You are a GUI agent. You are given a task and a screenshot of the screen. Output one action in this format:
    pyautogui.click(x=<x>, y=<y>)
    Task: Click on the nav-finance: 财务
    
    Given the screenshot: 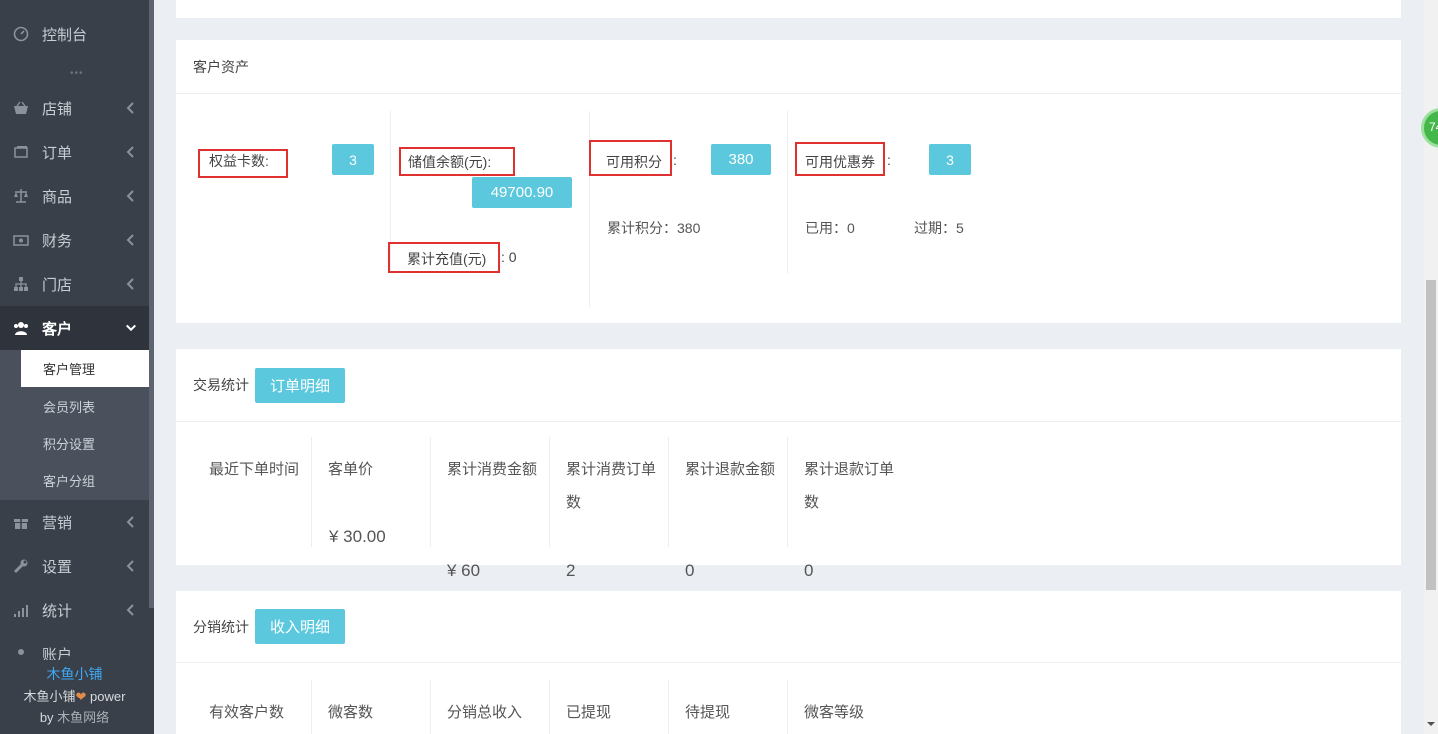 What is the action you would take?
    pyautogui.click(x=74, y=240)
    